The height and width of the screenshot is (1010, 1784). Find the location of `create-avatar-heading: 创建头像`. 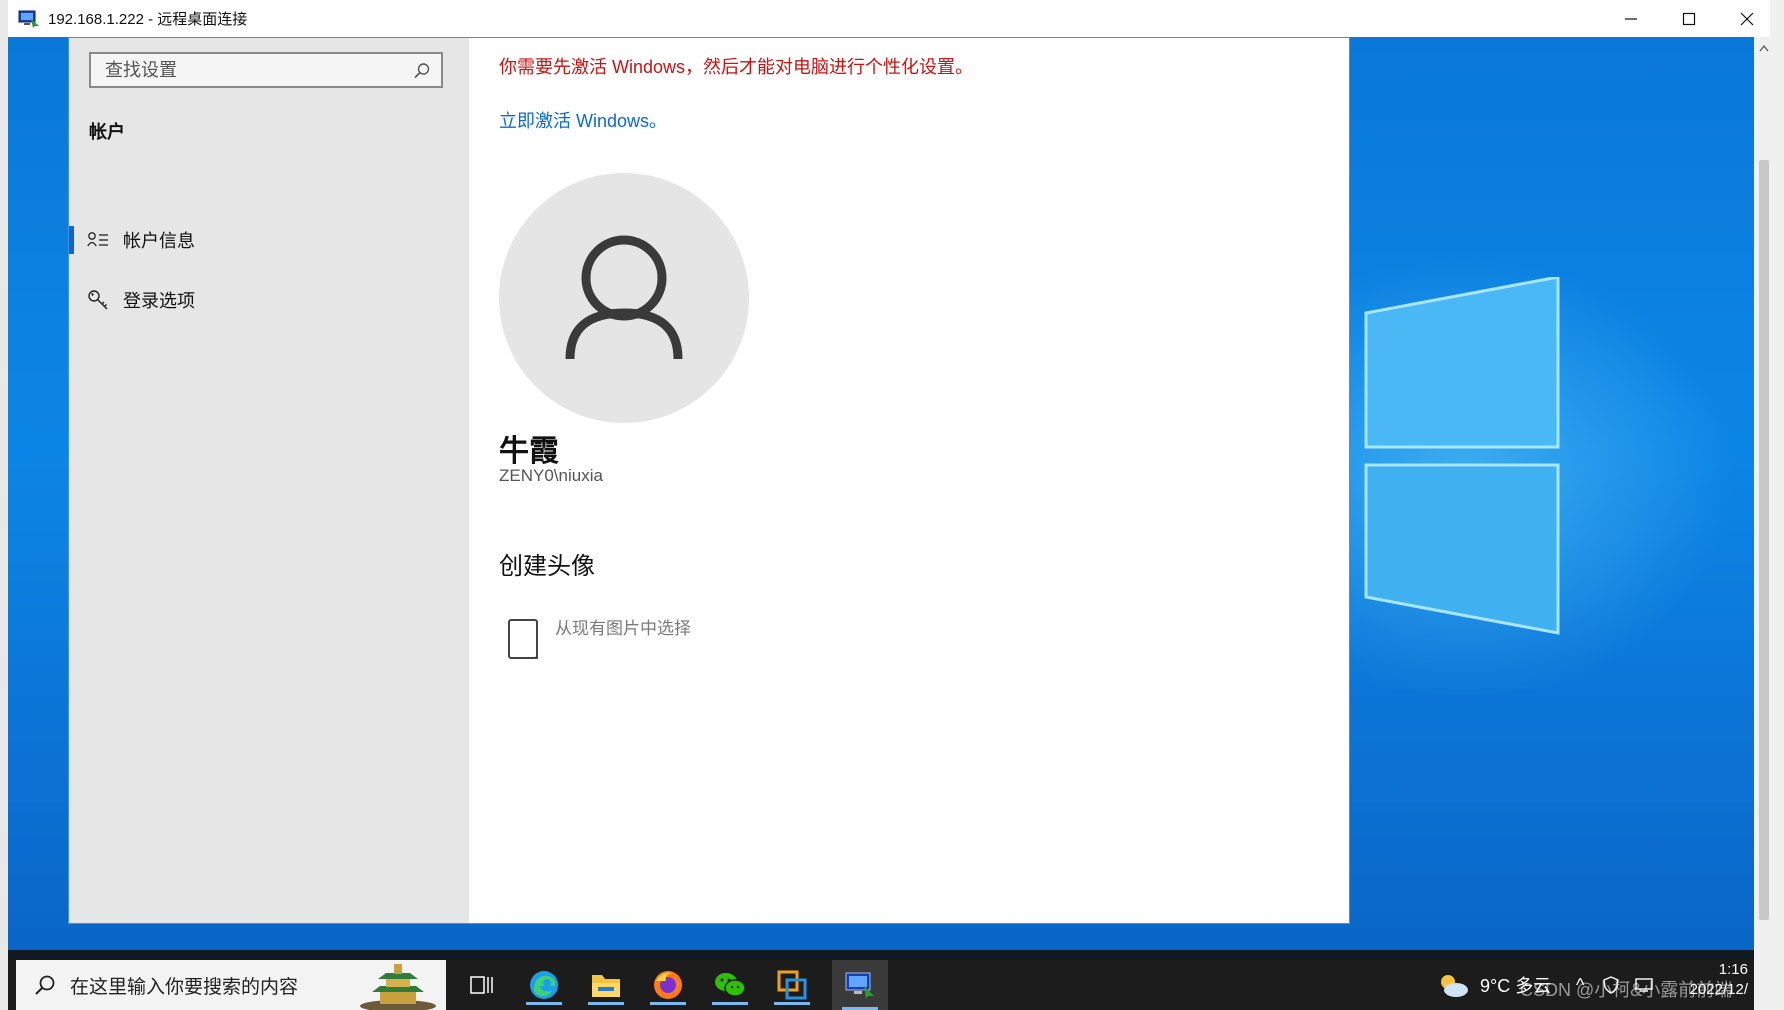

create-avatar-heading: 创建头像 is located at coordinates (547, 566).